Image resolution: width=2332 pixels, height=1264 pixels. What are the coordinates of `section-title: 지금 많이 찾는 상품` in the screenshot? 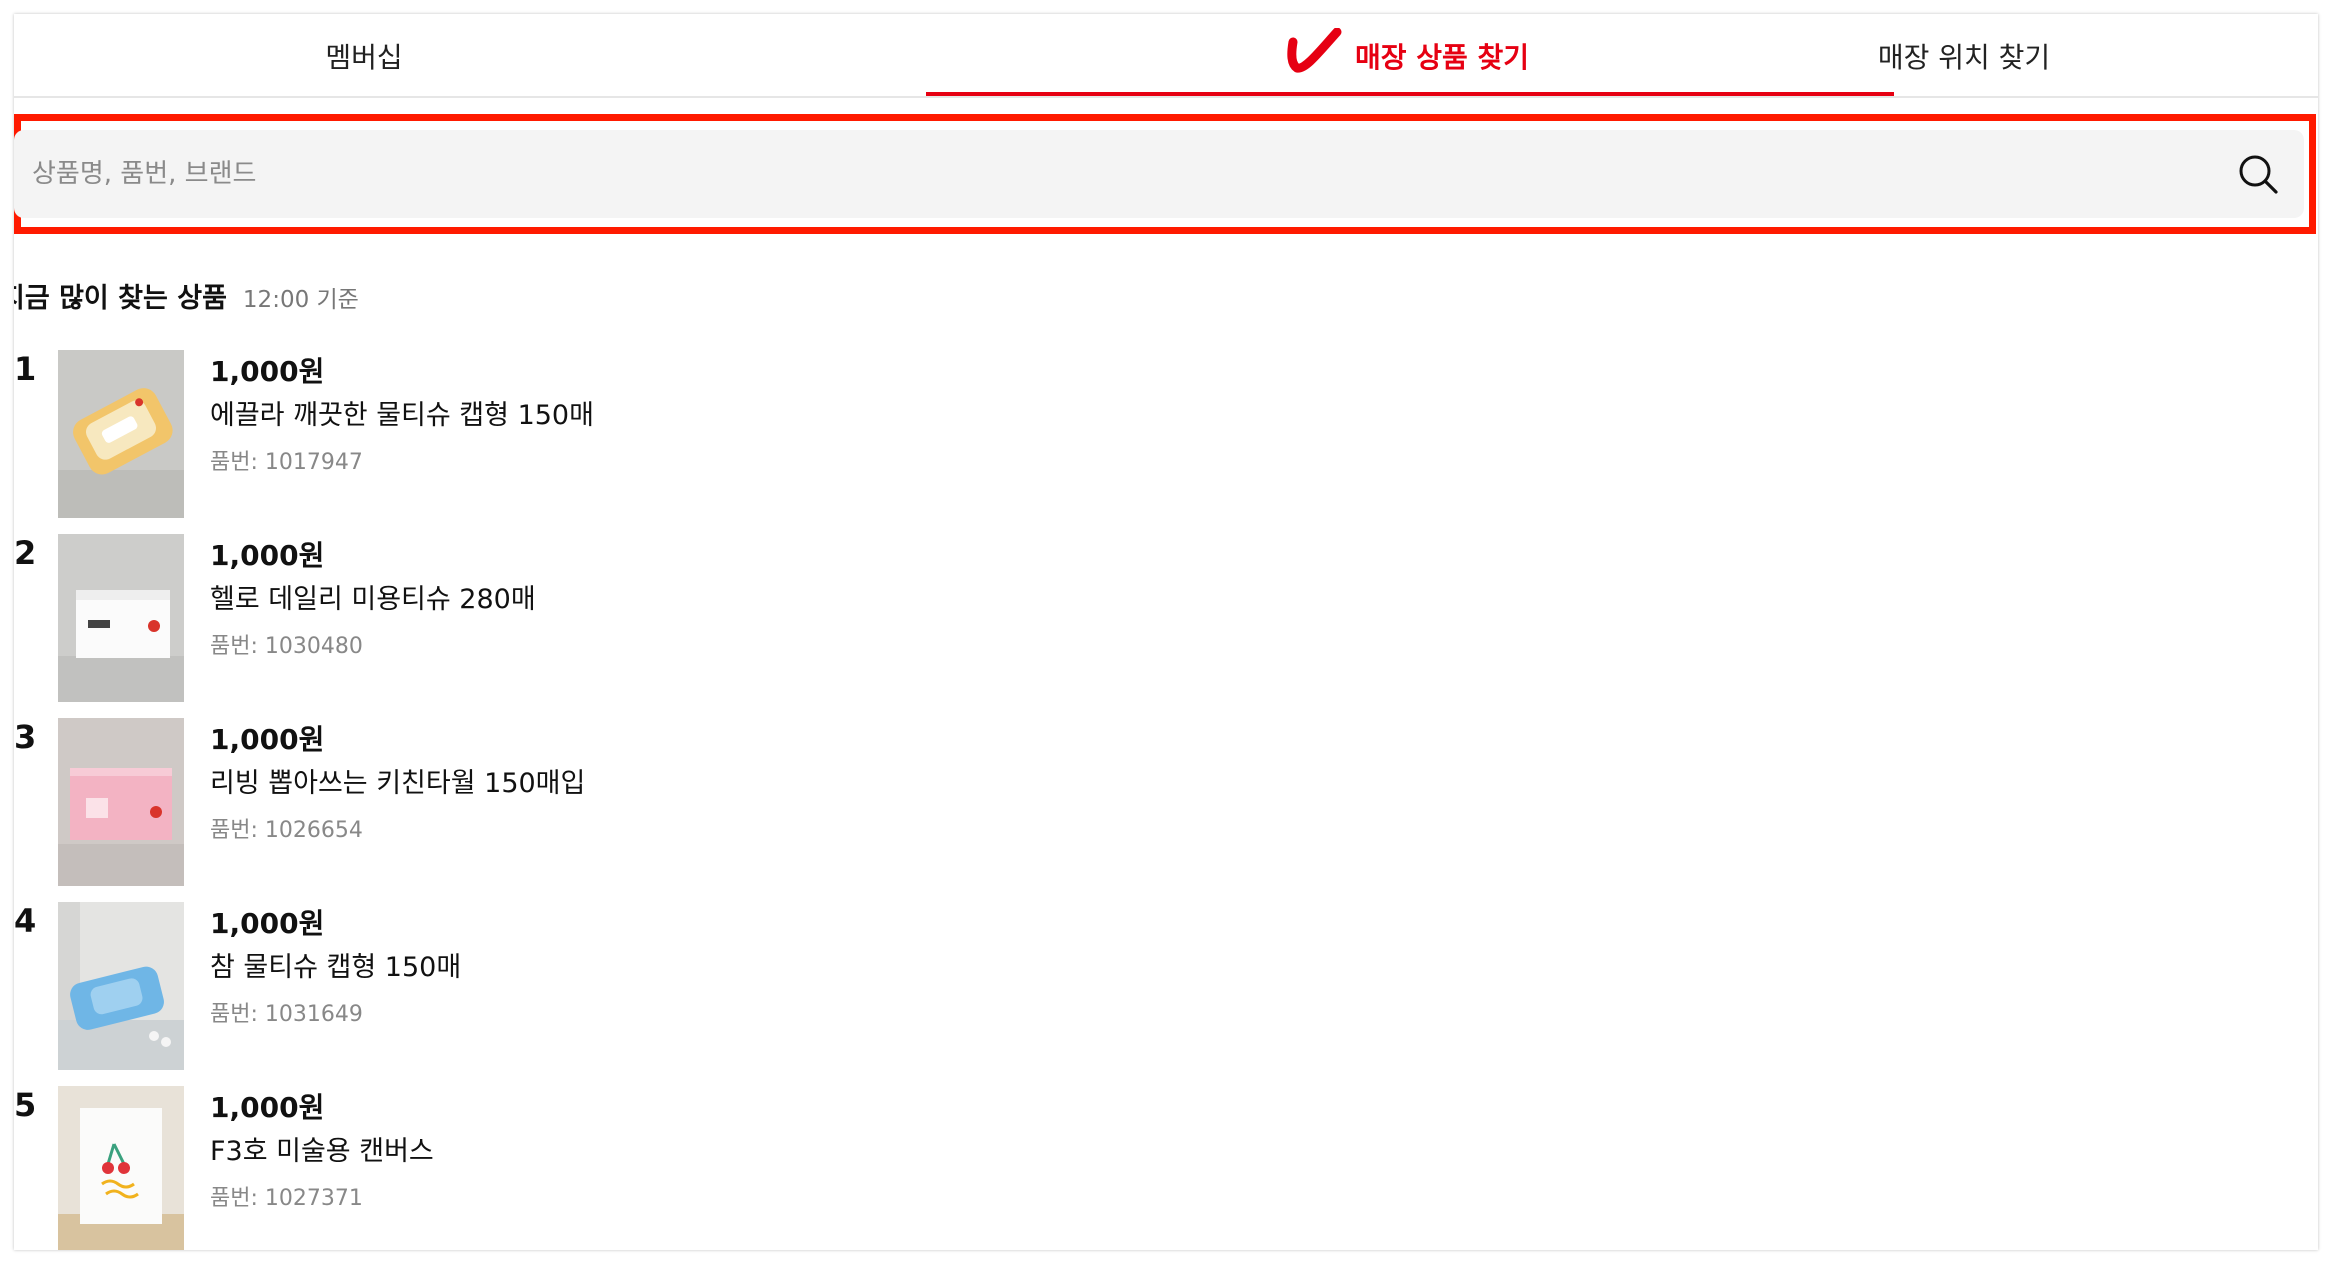 It's located at (120, 298).